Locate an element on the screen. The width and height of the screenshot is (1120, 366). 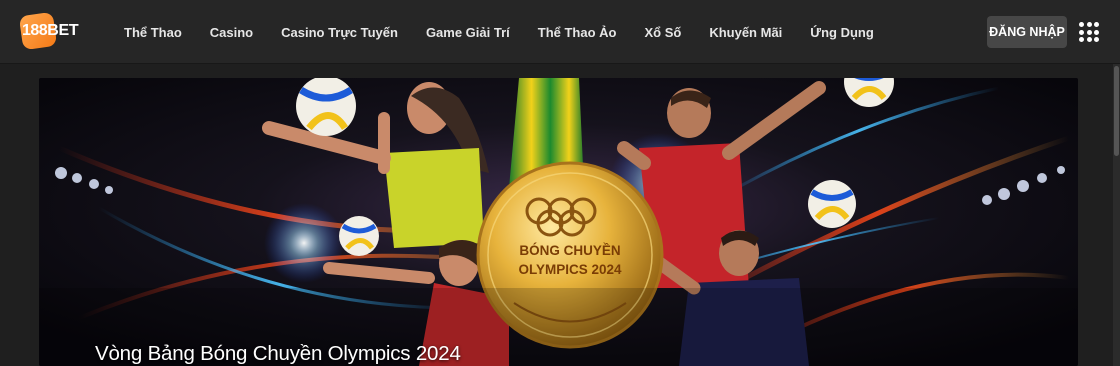
medal-line-1: BÓNG CHUYỀN is located at coordinates (569, 250).